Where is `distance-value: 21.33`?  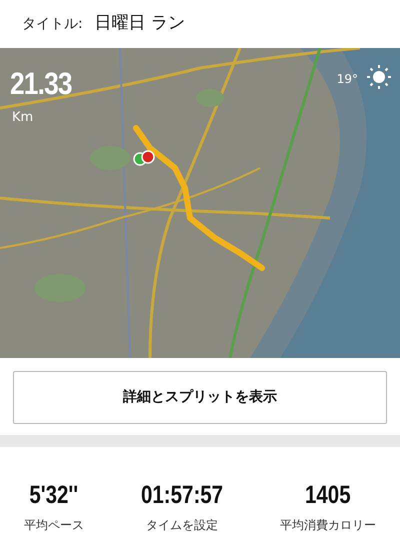 distance-value: 21.33 is located at coordinates (41, 83).